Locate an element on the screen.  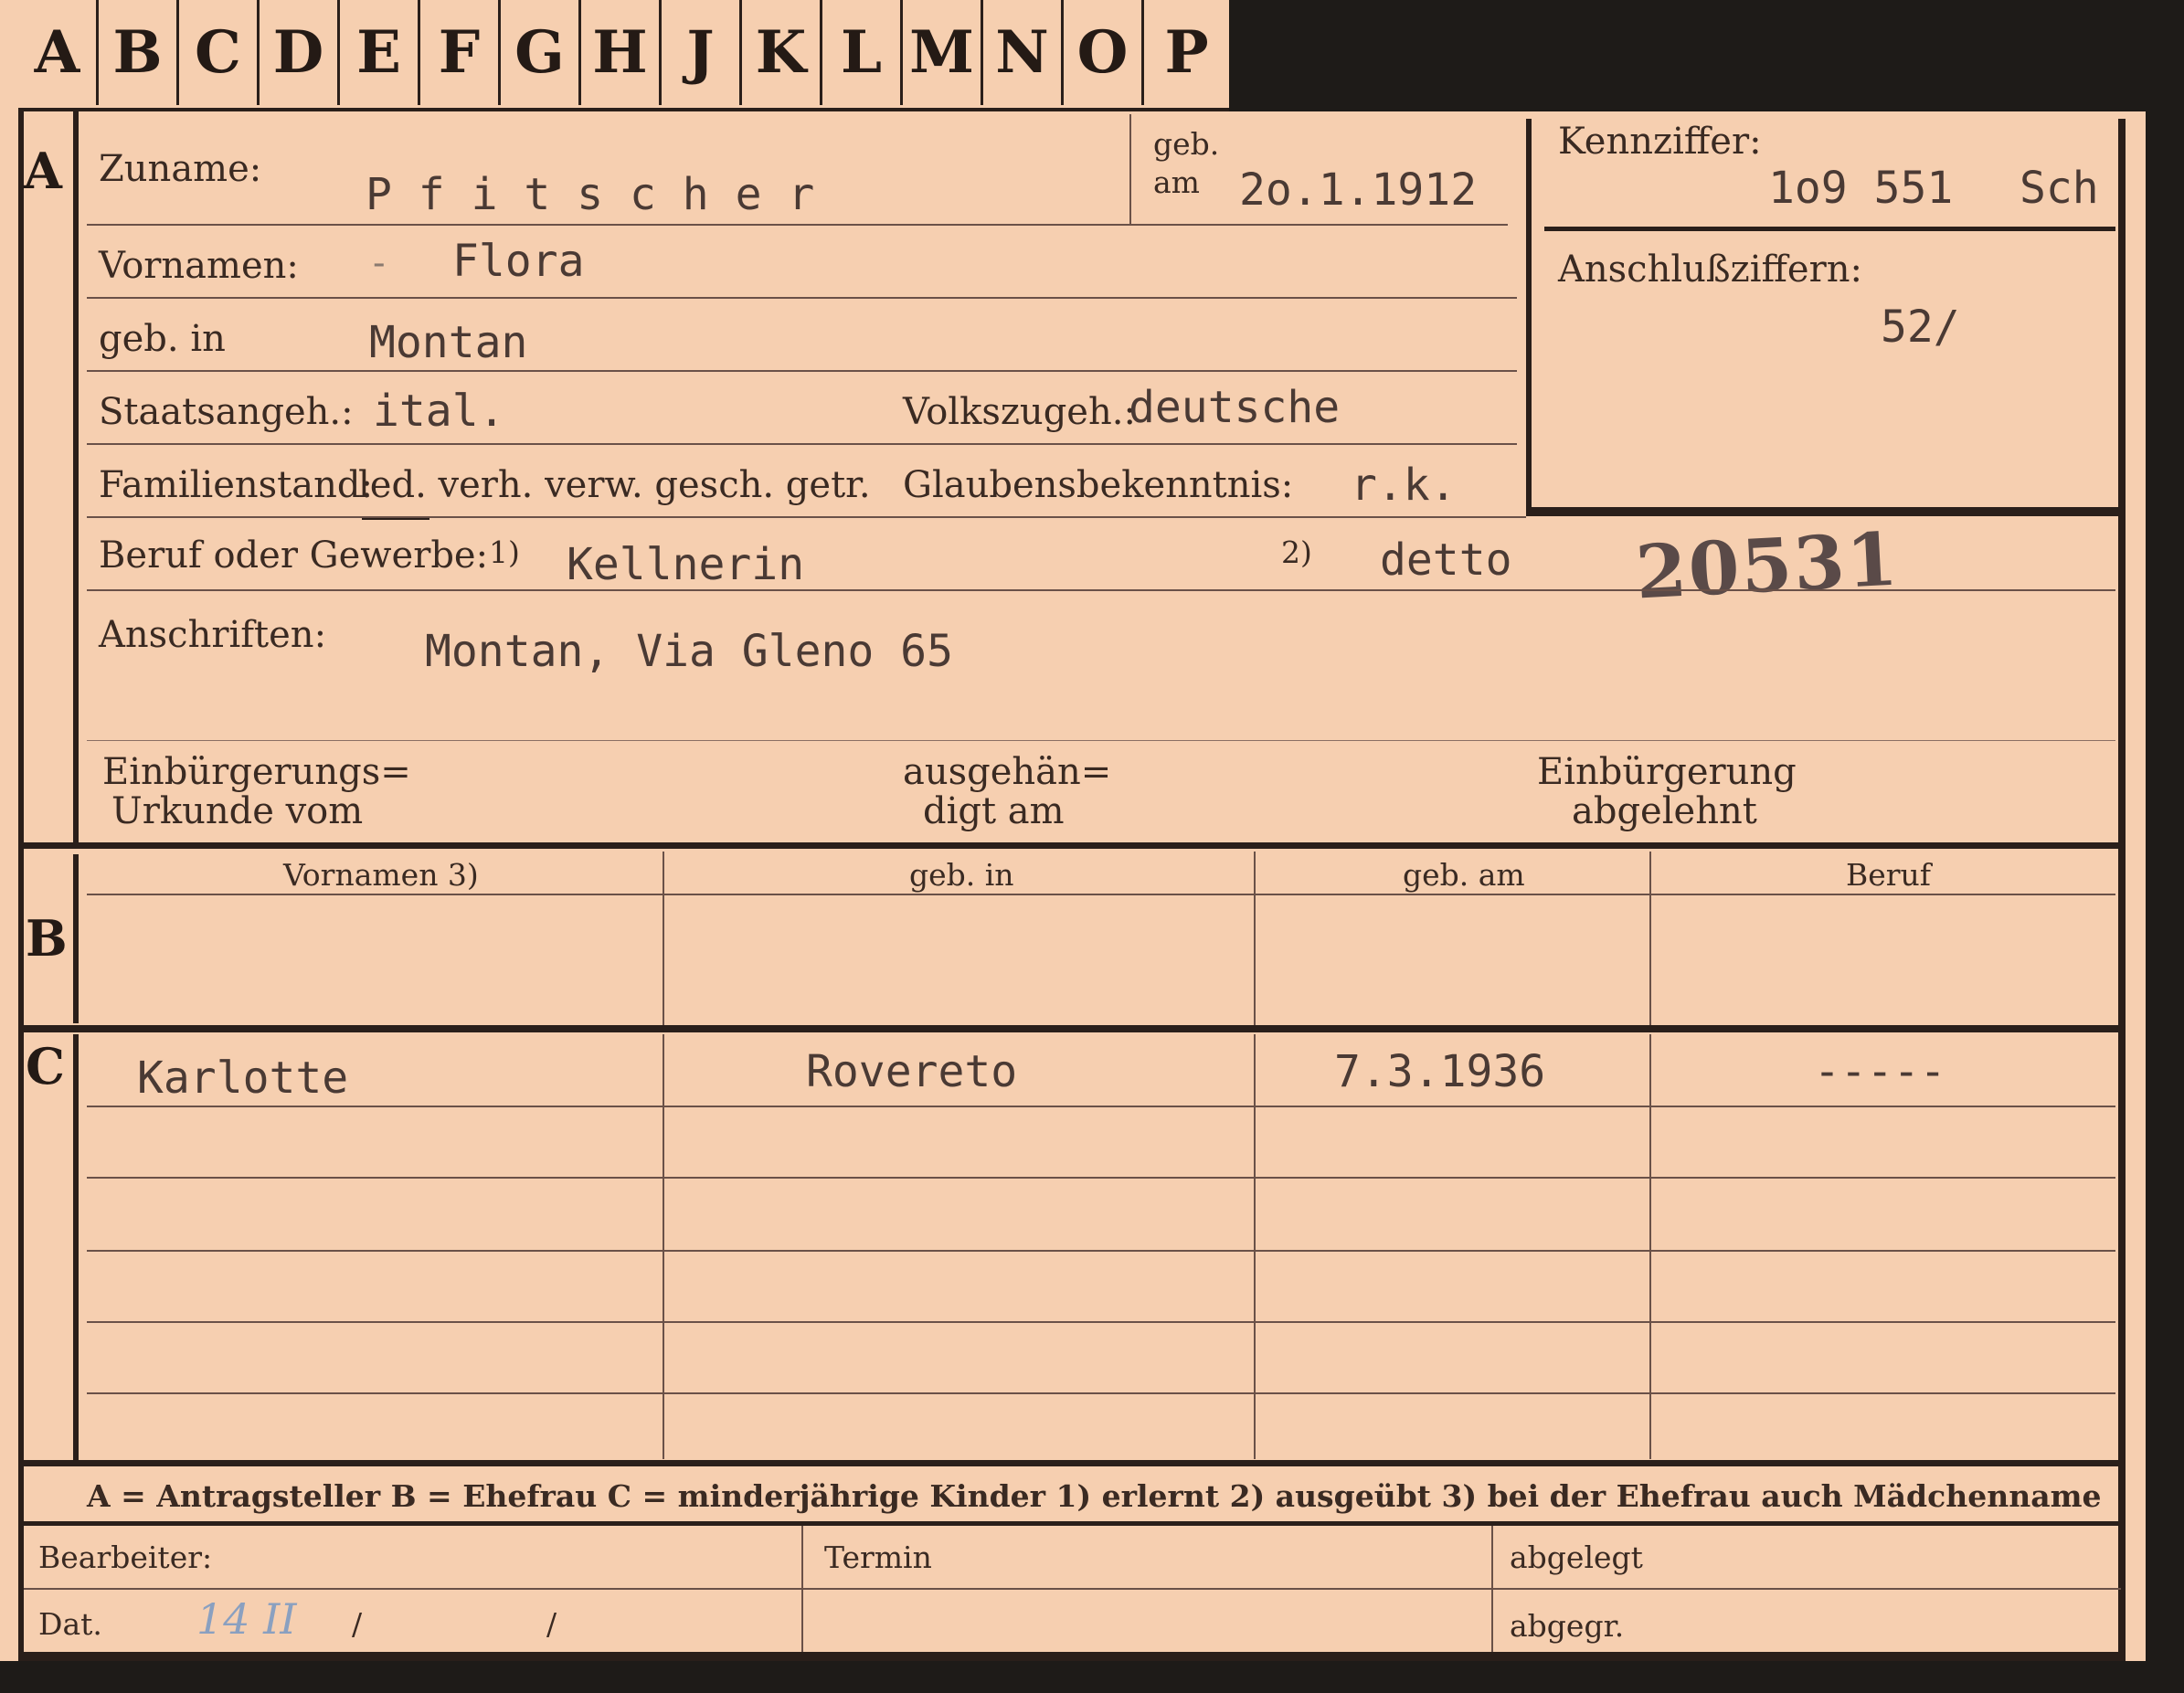
naturalization-rejected-label-1: Einbürgerung is located at coordinates (1667, 772).